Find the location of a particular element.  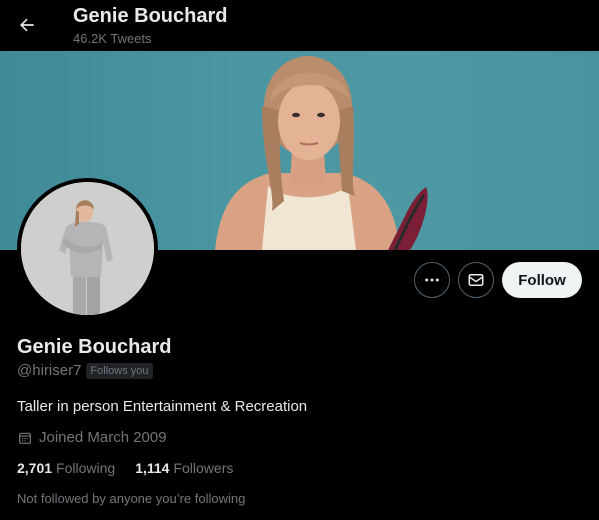

joined-date-row: Joined March 2009 is located at coordinates (92, 437).